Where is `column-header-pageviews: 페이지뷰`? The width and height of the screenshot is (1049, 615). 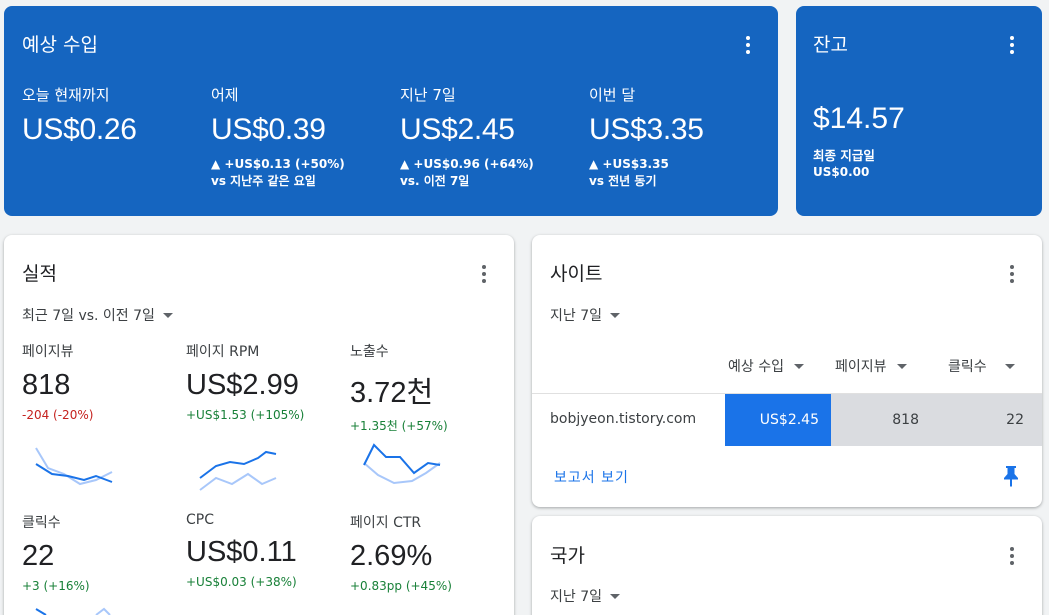
column-header-pageviews: 페이지뷰 is located at coordinates (871, 366).